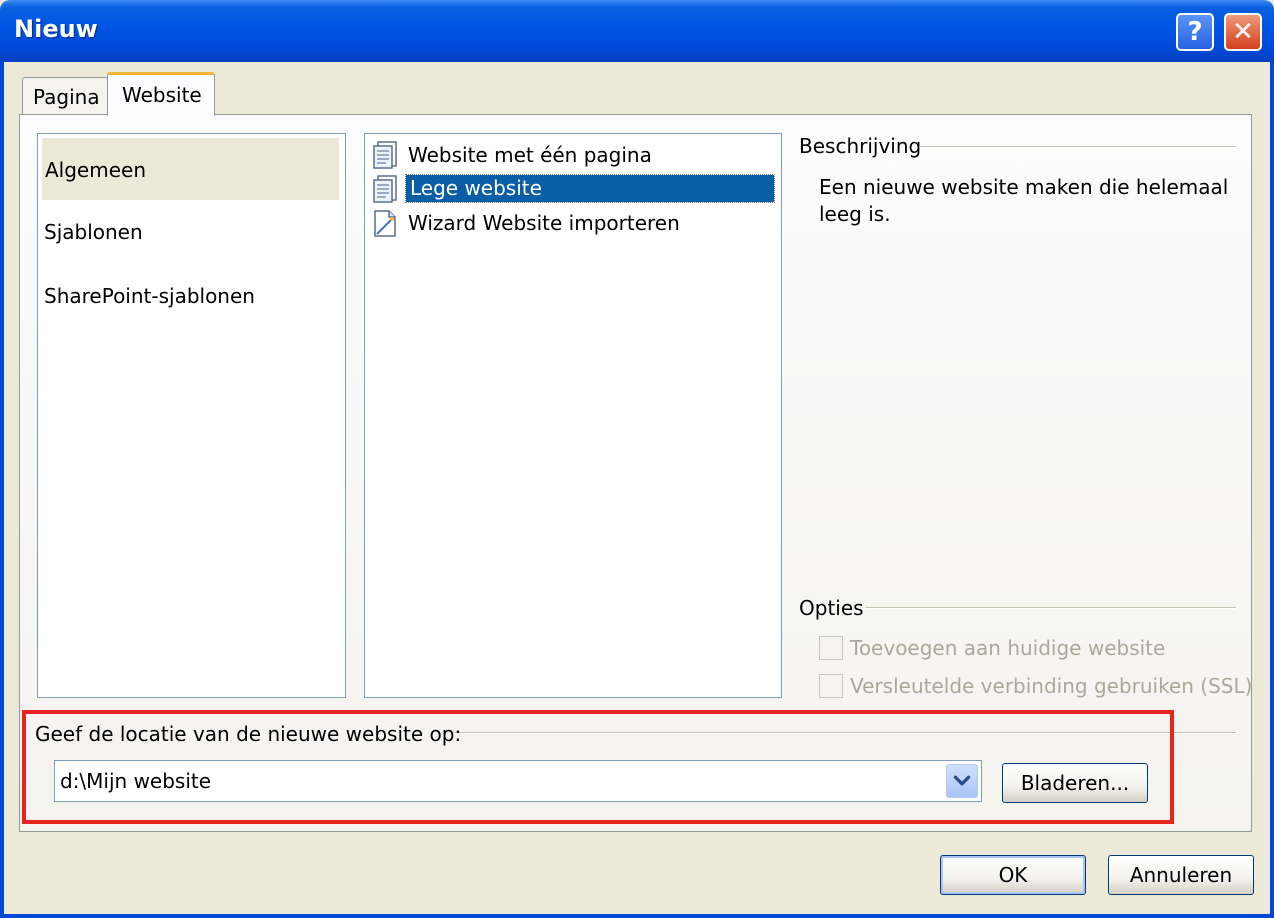 The height and width of the screenshot is (918, 1274). I want to click on template-label: Website met één pagina, so click(530, 155).